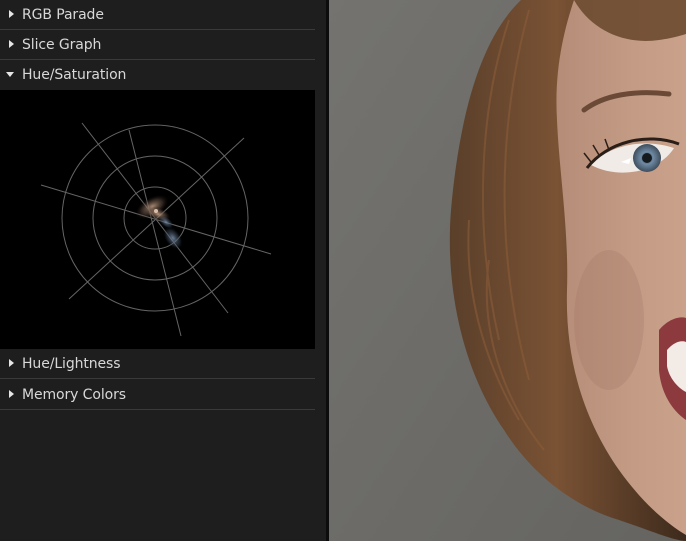  What do you see at coordinates (74, 394) in the screenshot?
I see `section-label: Memory Colors` at bounding box center [74, 394].